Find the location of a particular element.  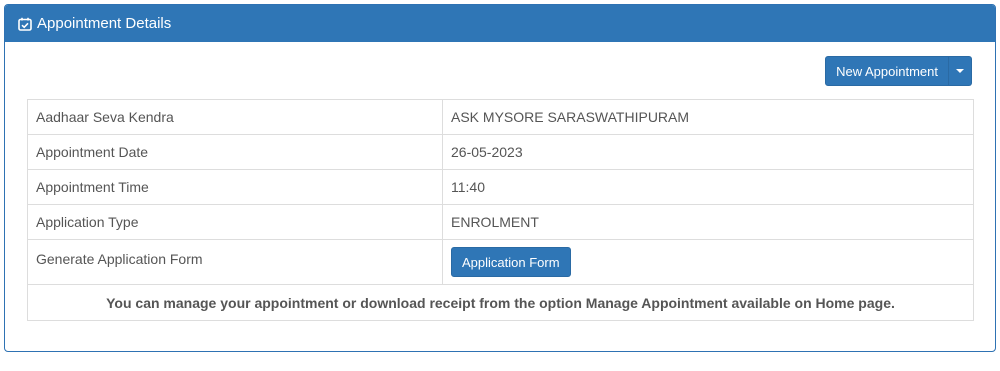

caret-down-icon is located at coordinates (960, 71).